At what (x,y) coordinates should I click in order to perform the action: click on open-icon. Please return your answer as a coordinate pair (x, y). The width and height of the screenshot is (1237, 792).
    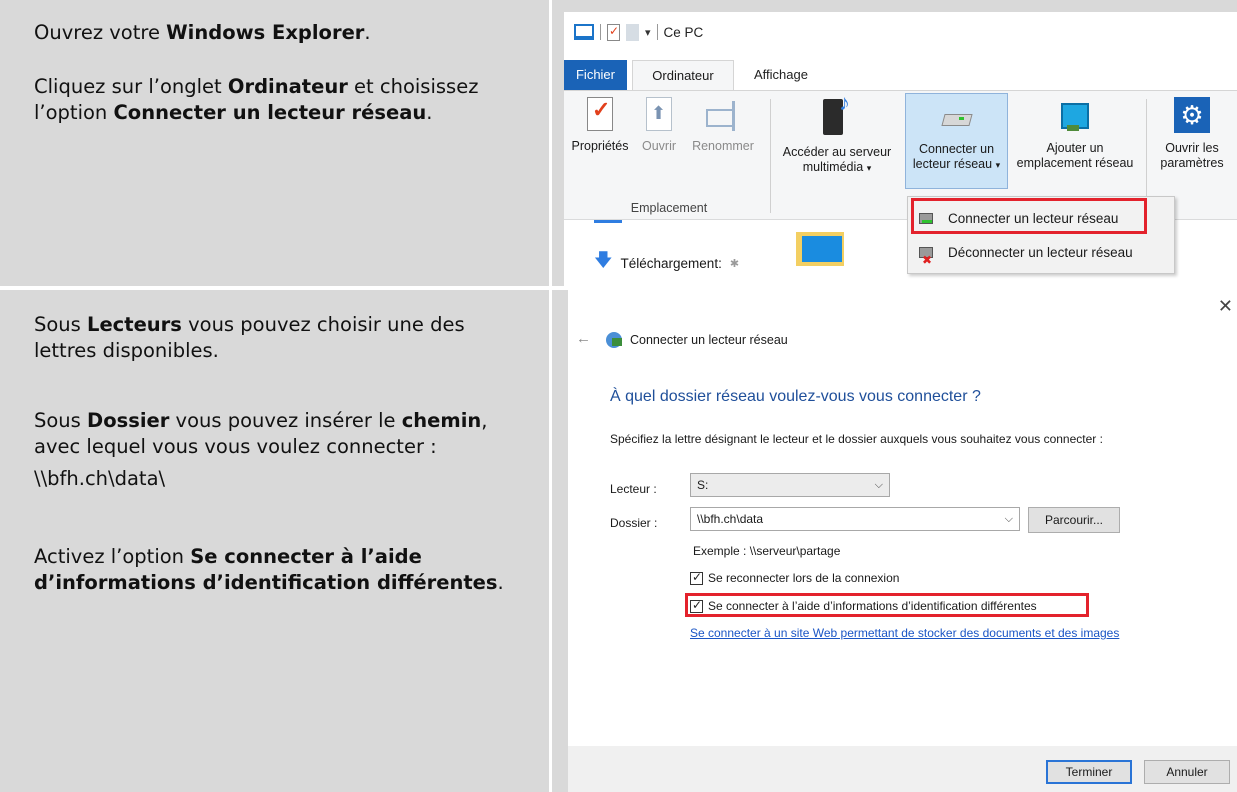
    Looking at the image, I should click on (659, 114).